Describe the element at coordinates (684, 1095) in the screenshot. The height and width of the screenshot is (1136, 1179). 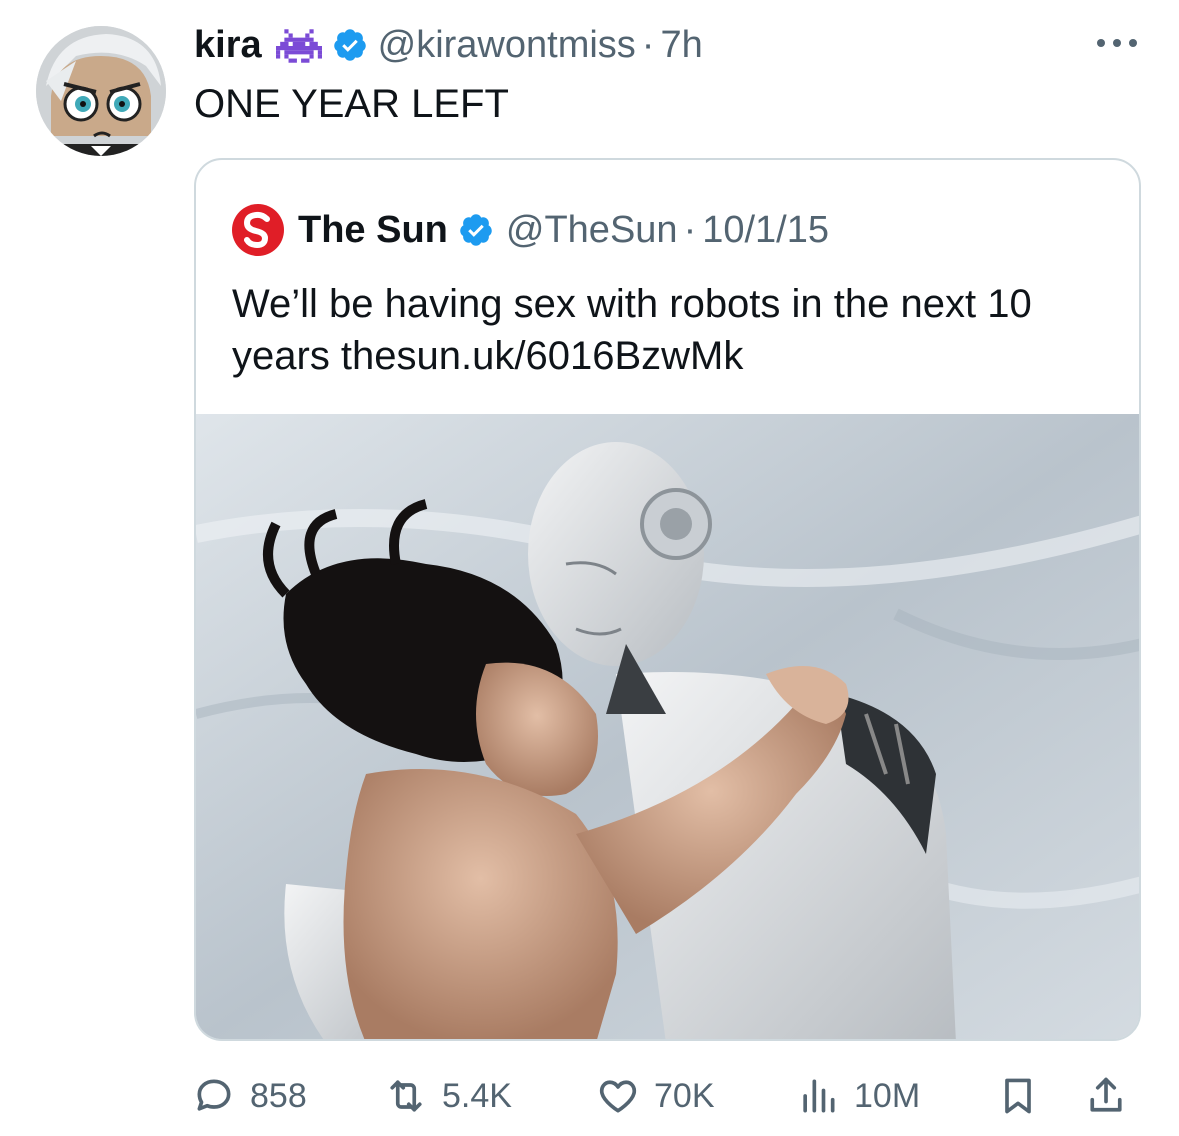
I see `like-count: 70K` at that location.